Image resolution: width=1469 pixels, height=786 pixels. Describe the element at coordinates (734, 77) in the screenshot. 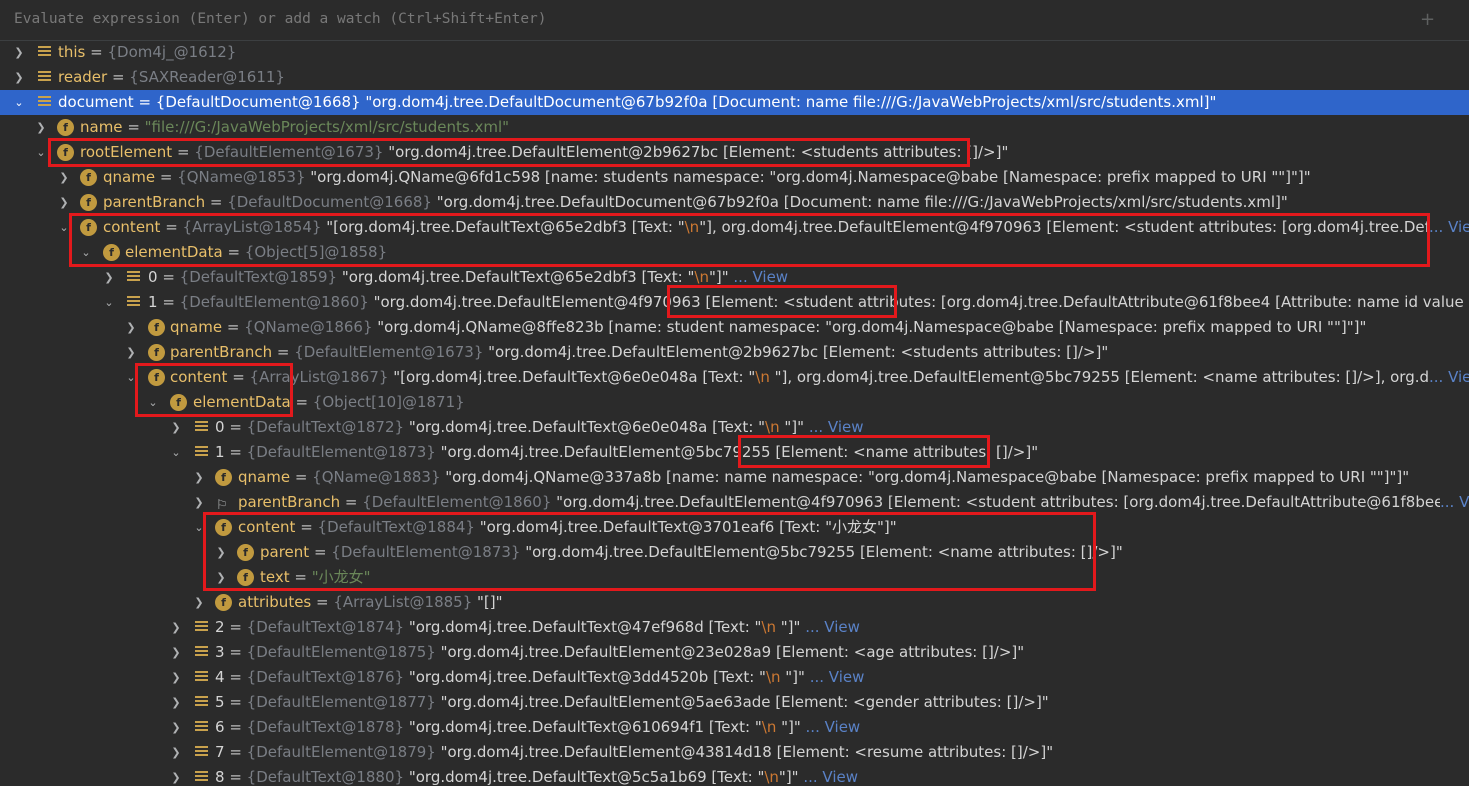

I see `tree-row-reader: ❯ reader = {SAXReader@1611}` at that location.